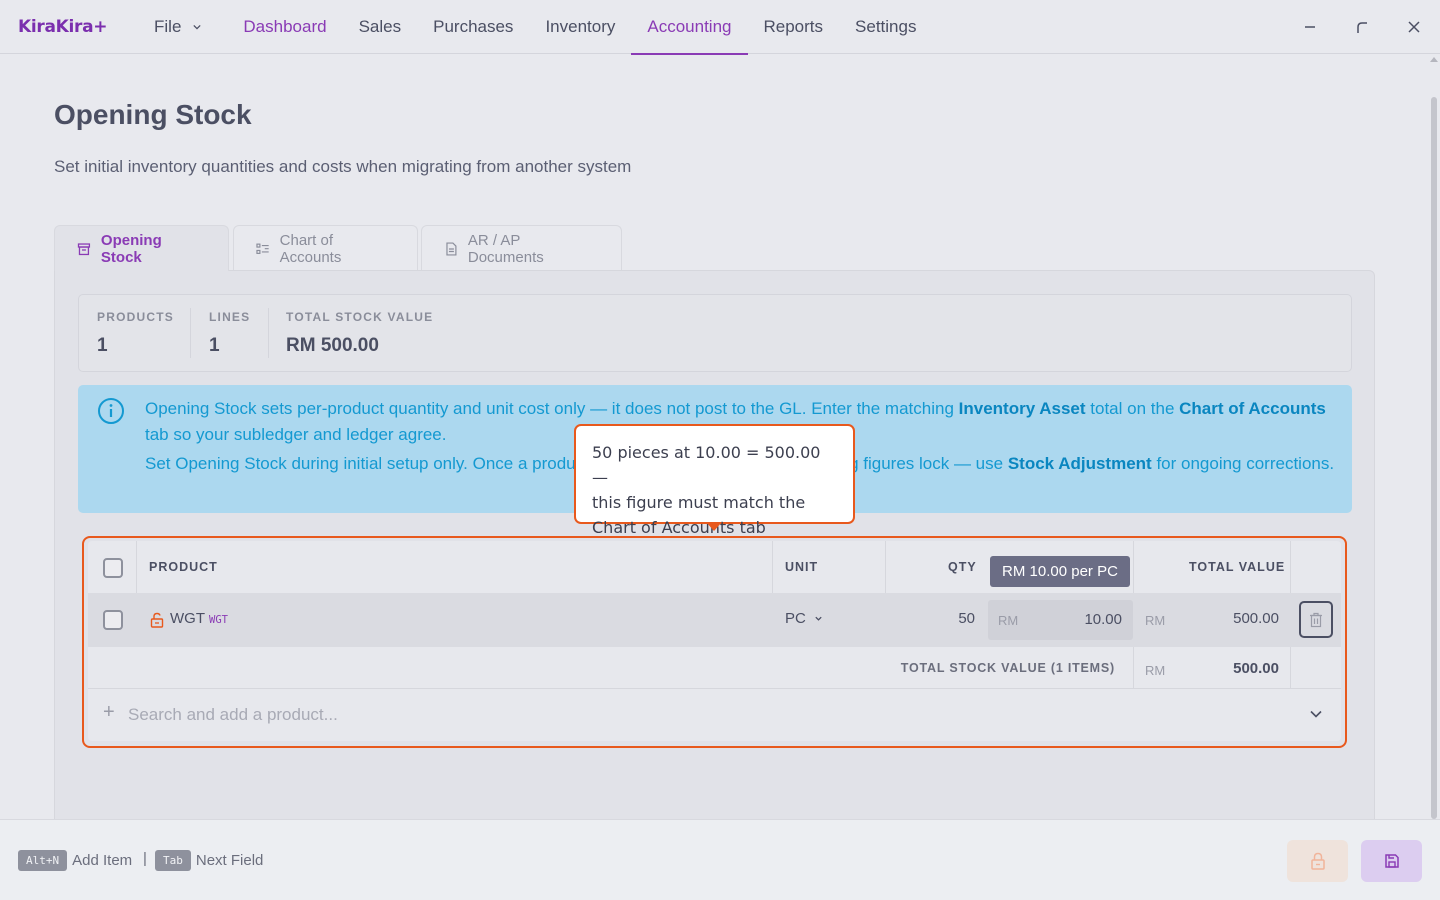 This screenshot has width=1440, height=900. I want to click on trash-icon, so click(1316, 619).